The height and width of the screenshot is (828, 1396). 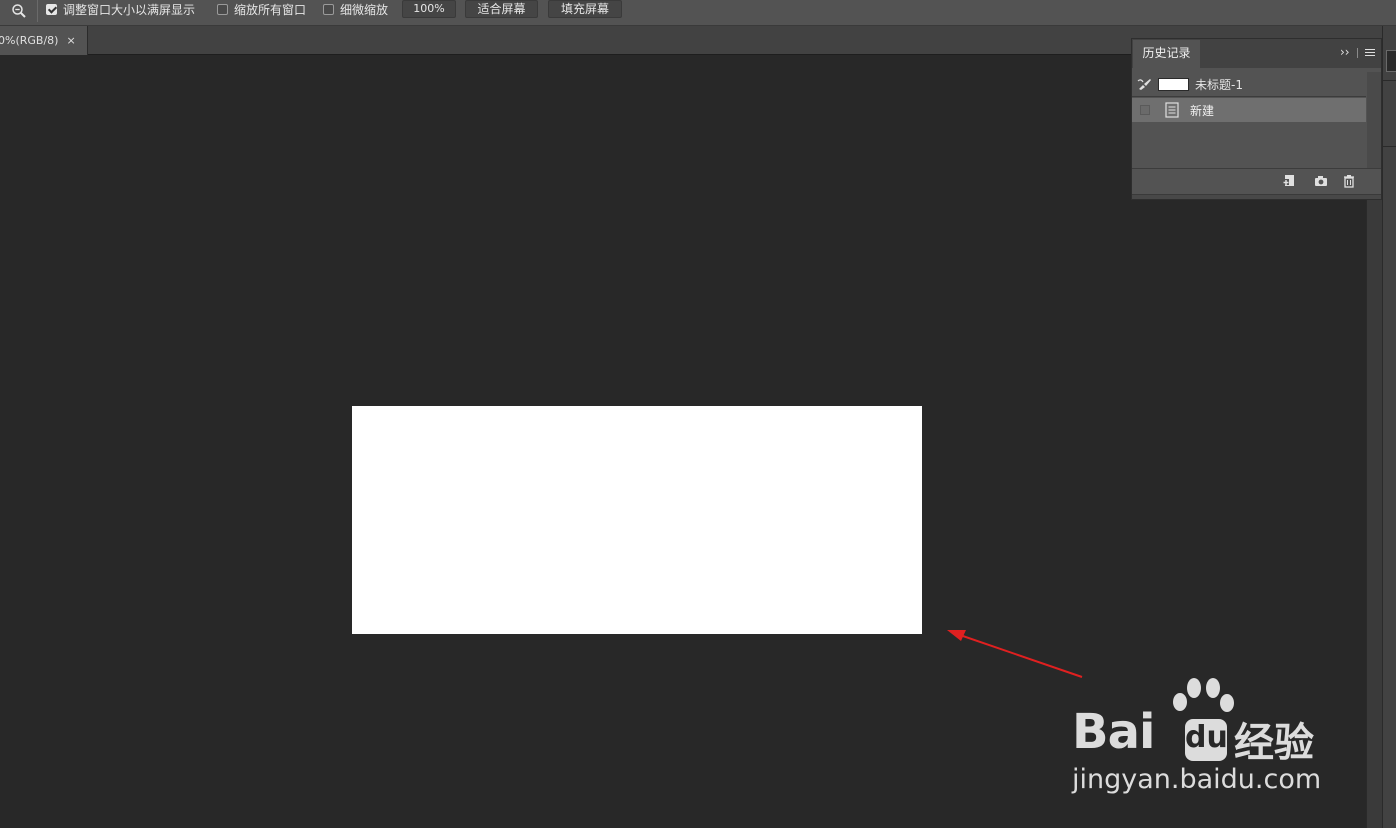 What do you see at coordinates (51, 9) in the screenshot?
I see `checkbox-checked` at bounding box center [51, 9].